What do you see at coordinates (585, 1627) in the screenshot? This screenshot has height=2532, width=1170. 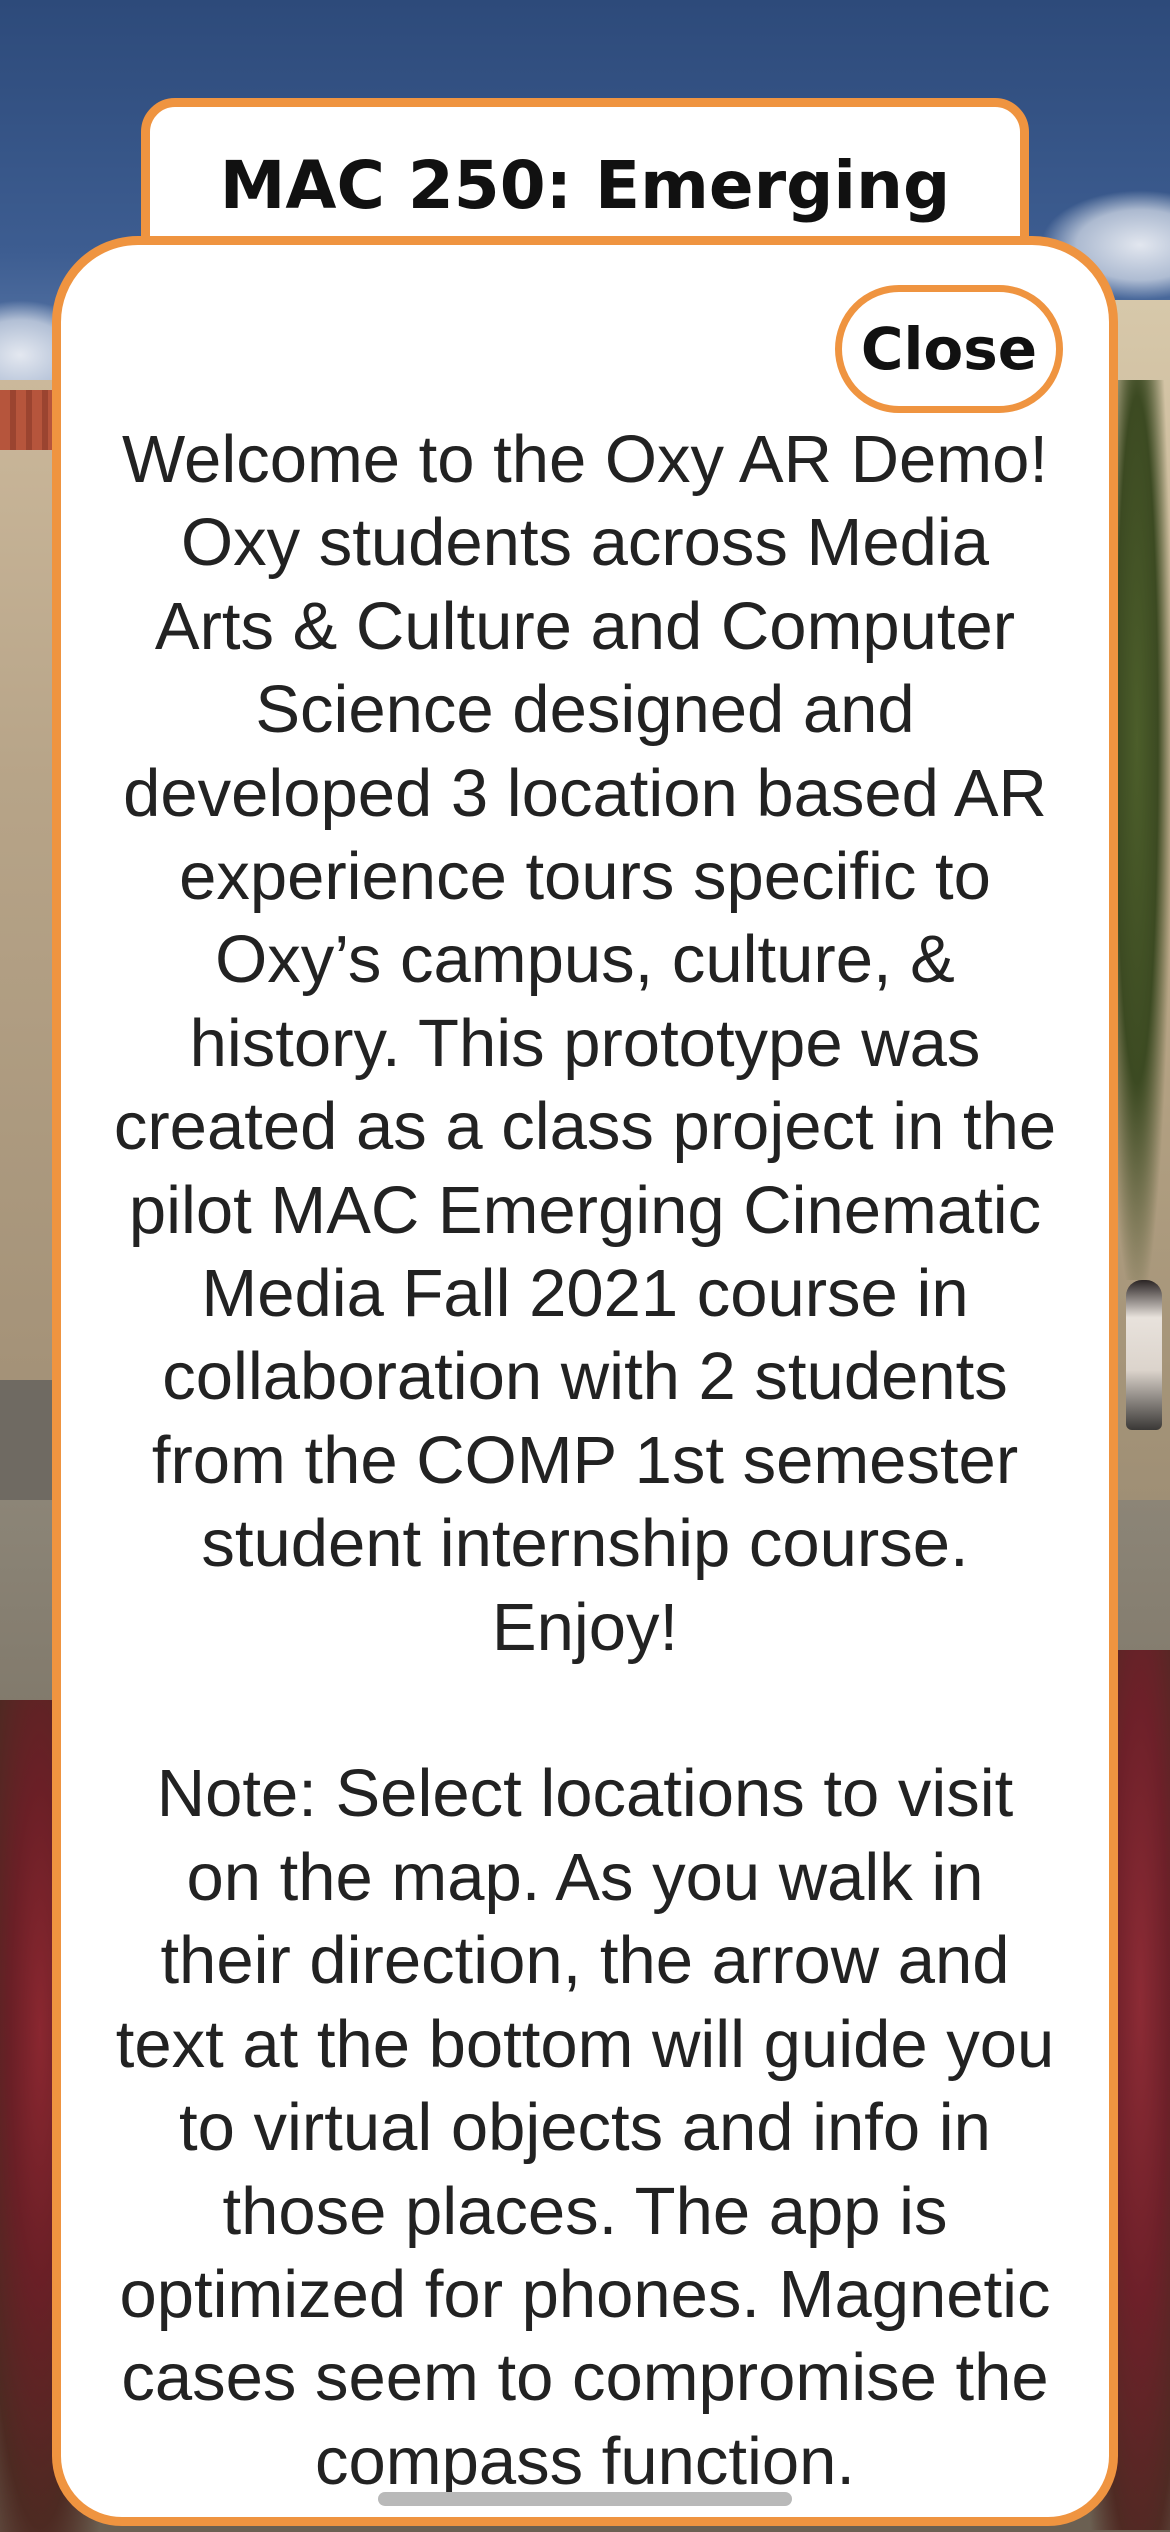 I see `intro-line: Enjoy!` at bounding box center [585, 1627].